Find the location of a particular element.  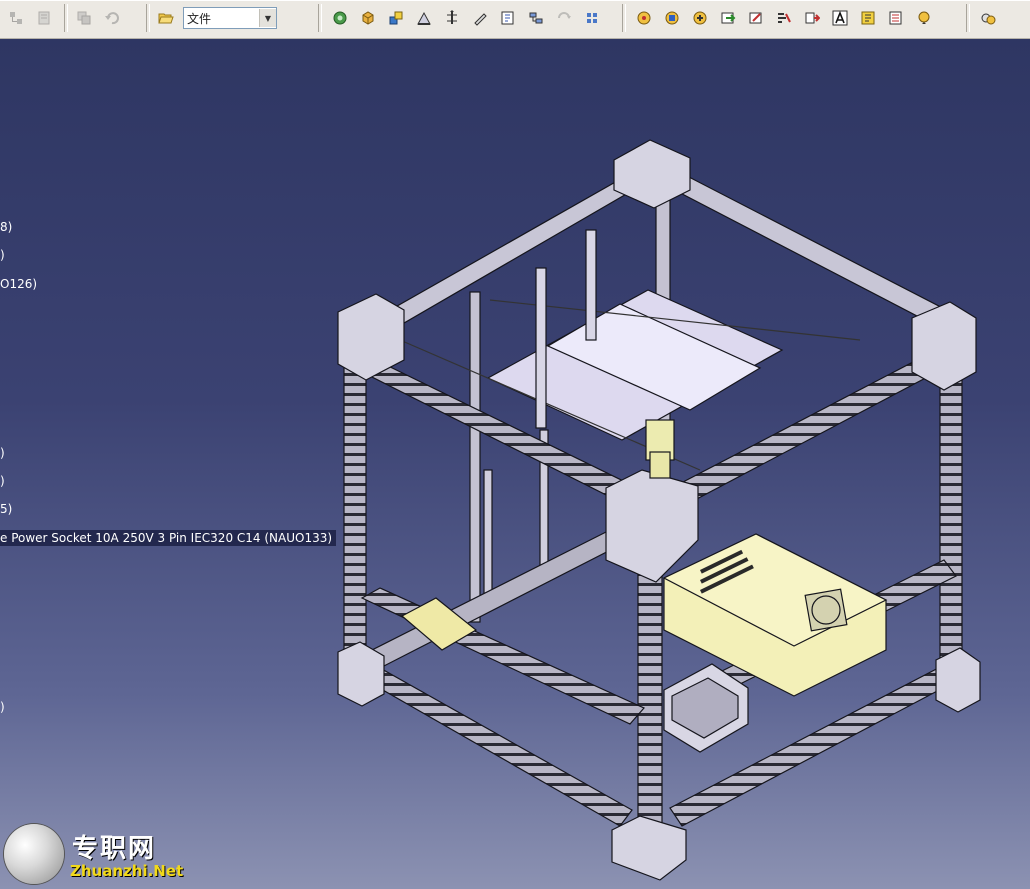

watermark: 专职网 Zhuanzhi.Net is located at coordinates (97, 854).